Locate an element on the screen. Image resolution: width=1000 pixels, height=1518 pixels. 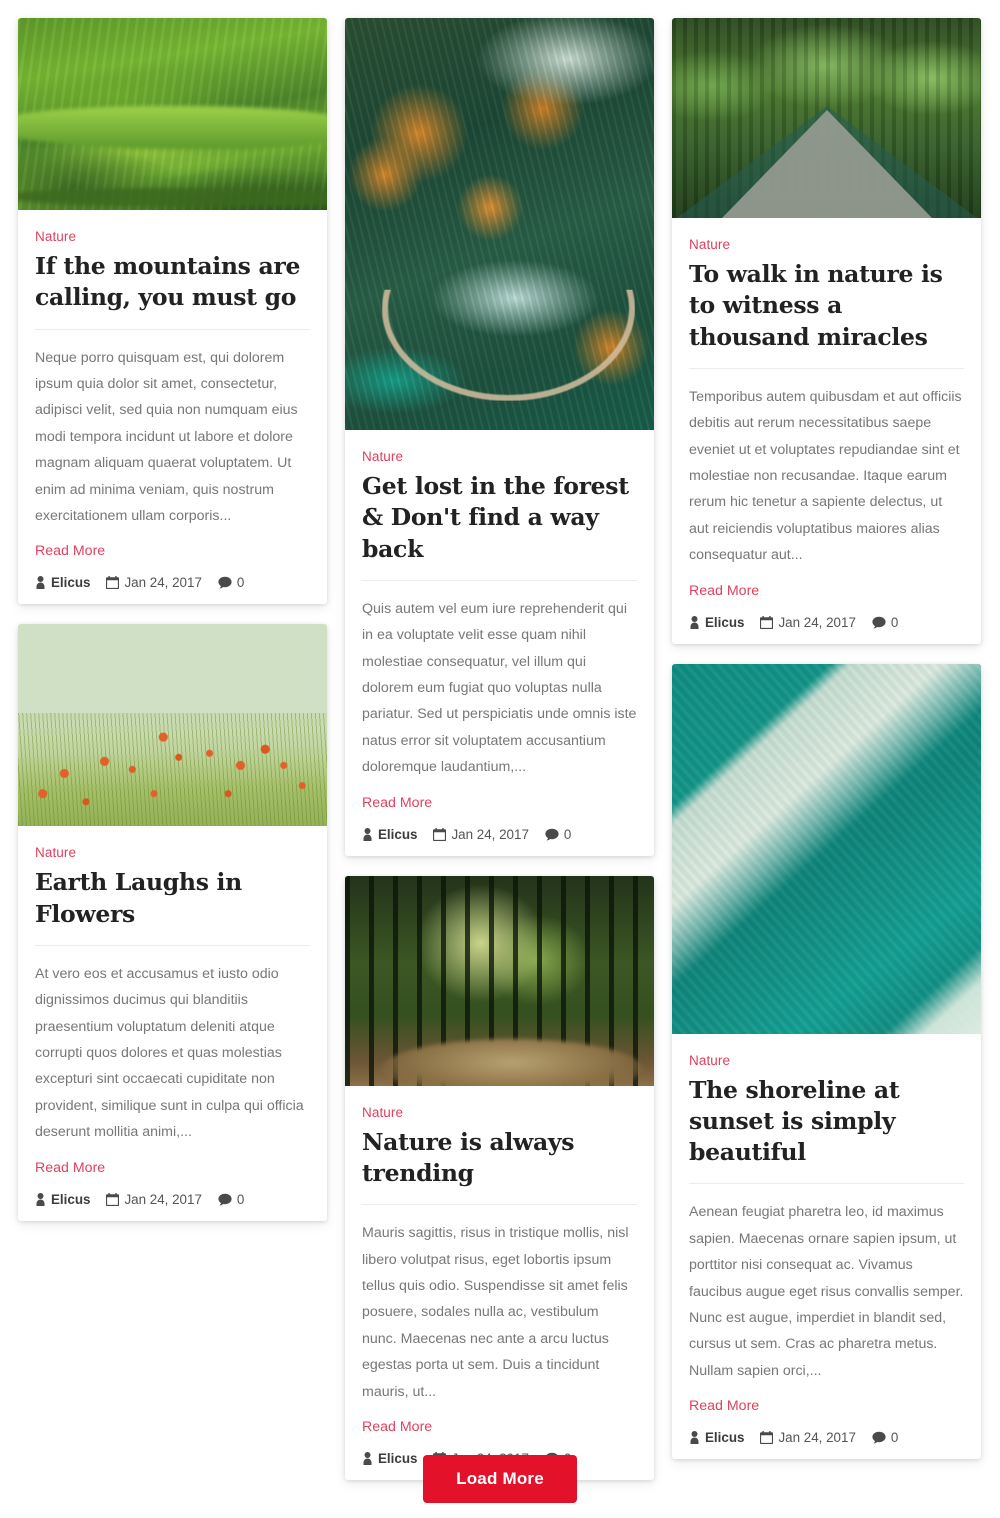
ocean-surf-image is located at coordinates (826, 848).